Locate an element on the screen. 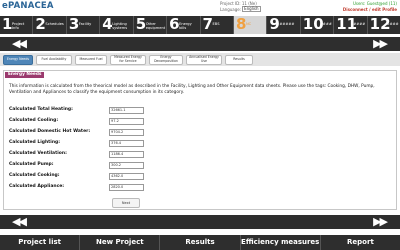  row-domestic-hot-water: Calculated Domestic Hot Water: 9704.2 is located at coordinates (109, 132).